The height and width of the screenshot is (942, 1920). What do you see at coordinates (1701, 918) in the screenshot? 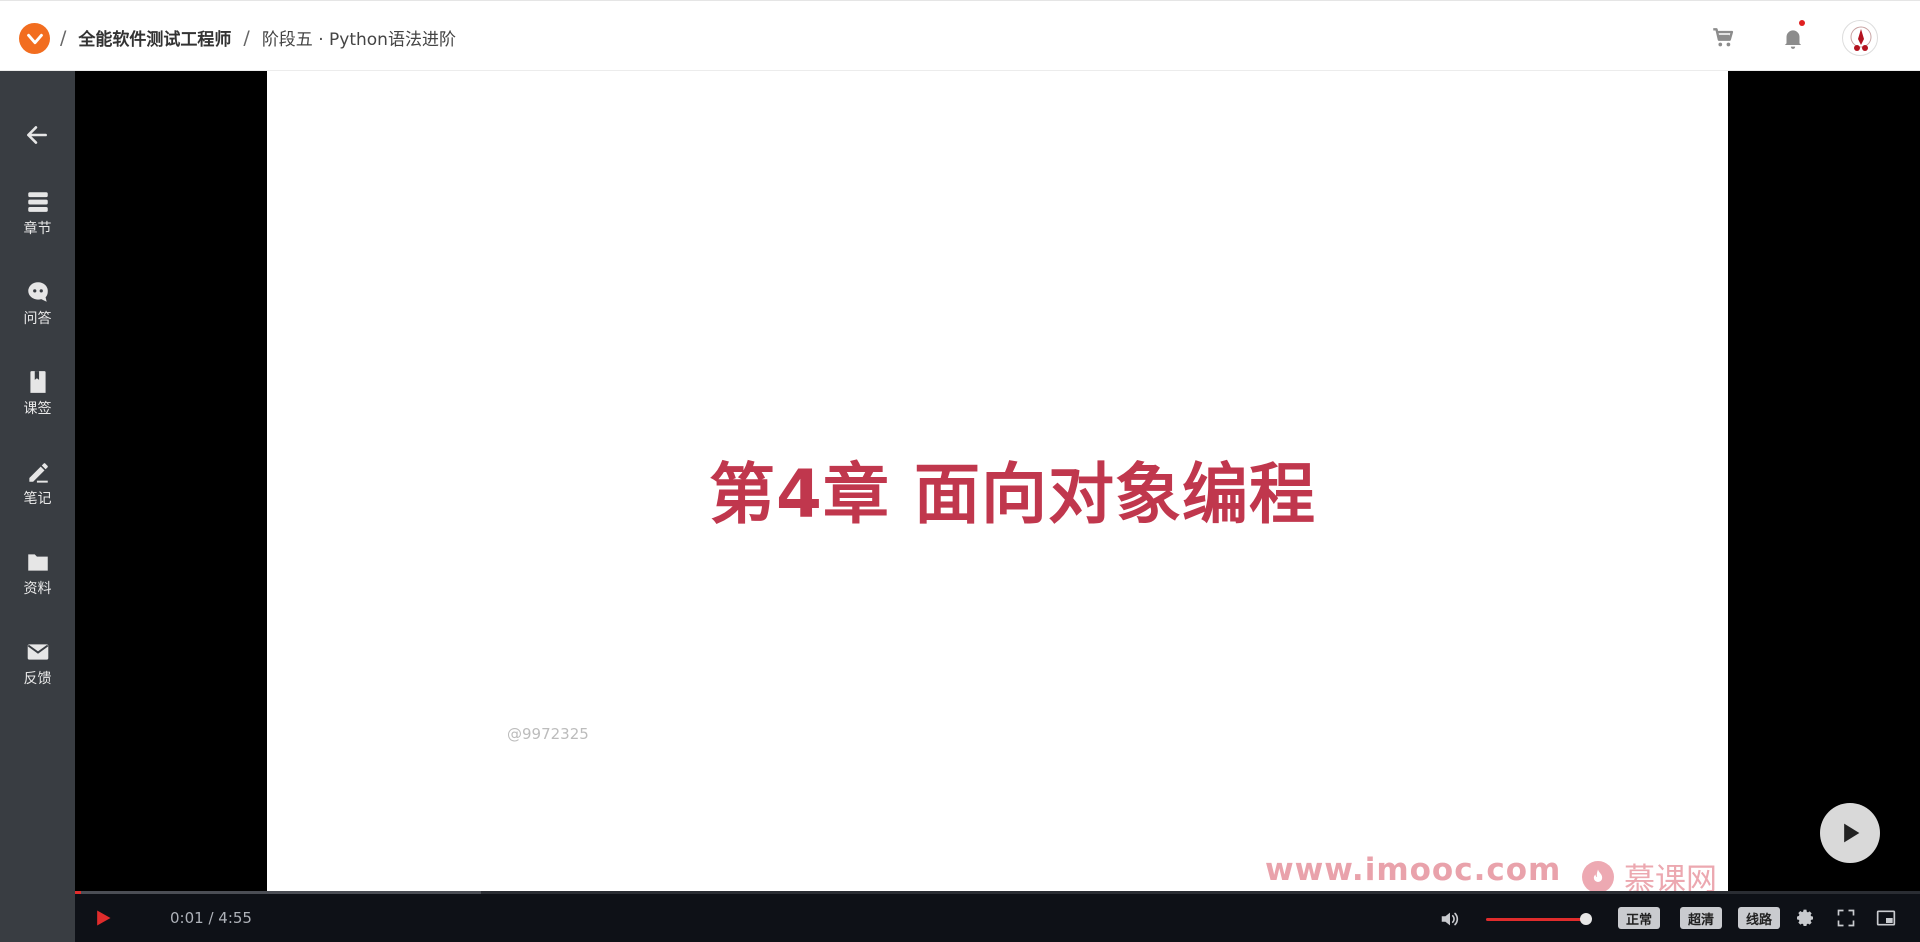
I see `quality-button: 超清` at bounding box center [1701, 918].